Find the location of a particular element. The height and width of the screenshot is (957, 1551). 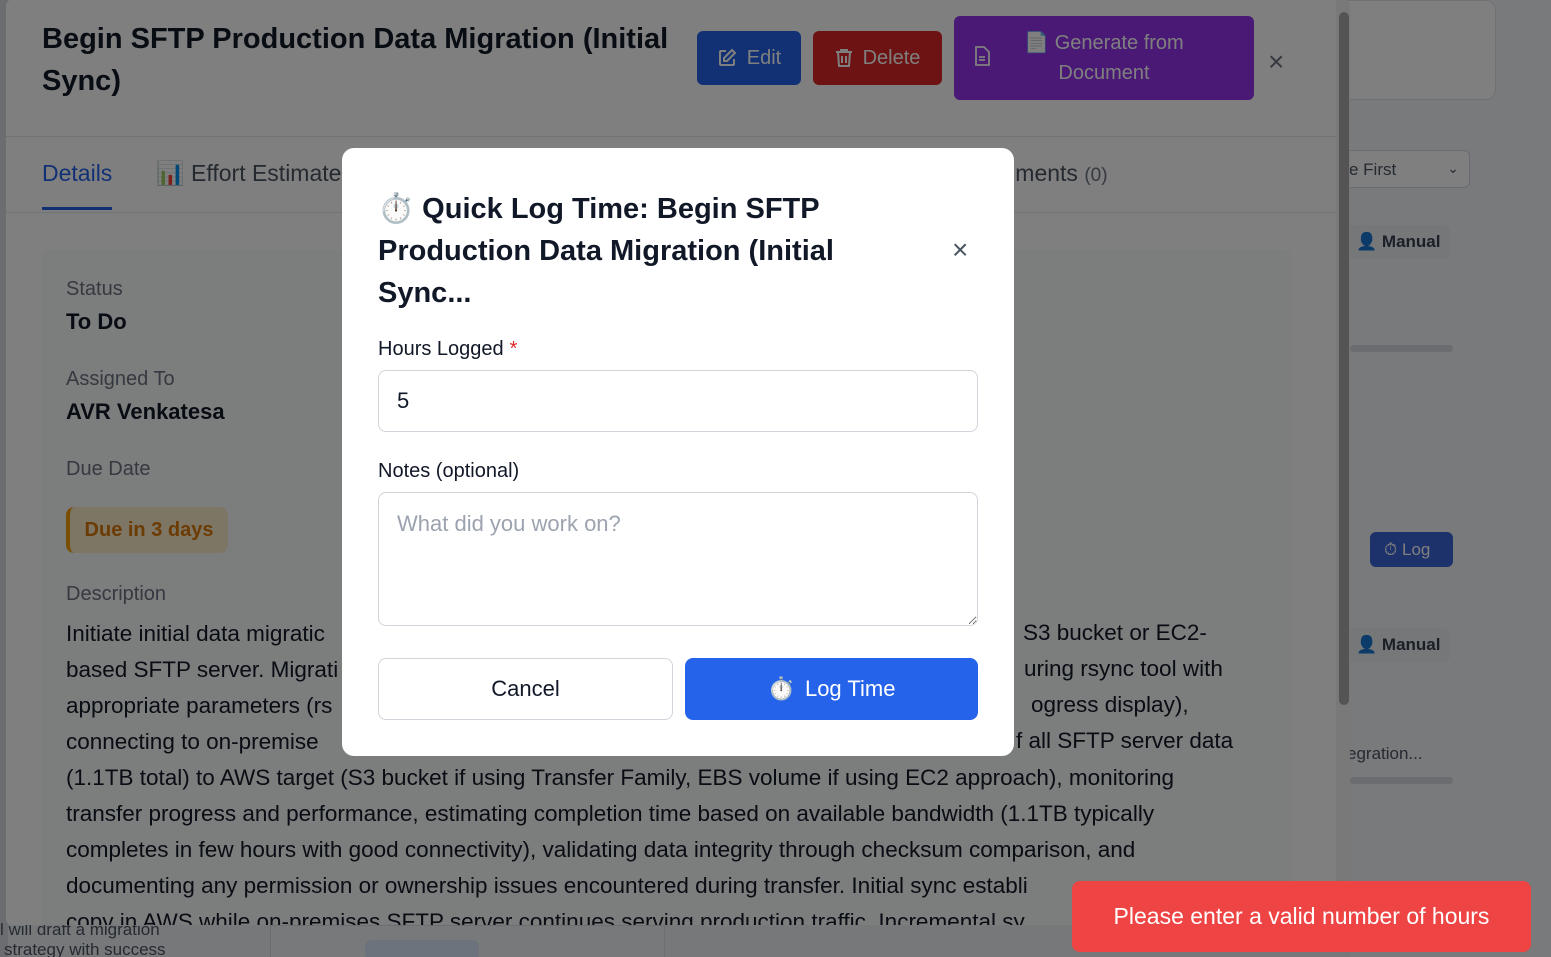

cancel-button: Cancel is located at coordinates (525, 689).